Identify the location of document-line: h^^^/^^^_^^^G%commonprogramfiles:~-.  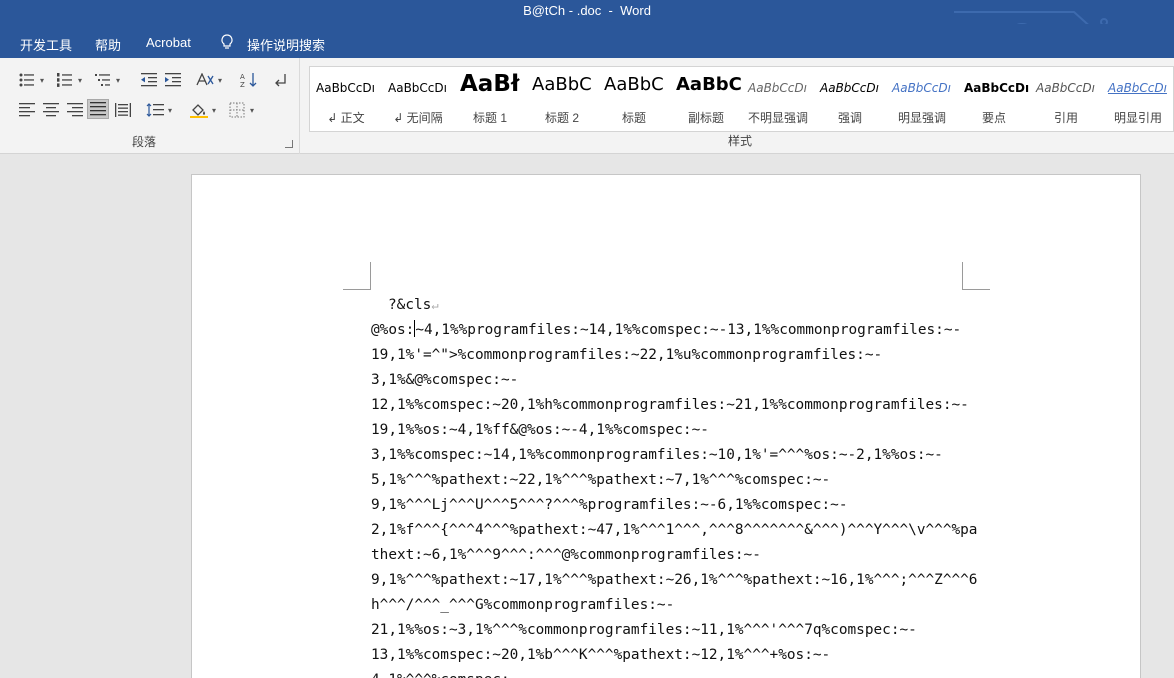
(523, 605).